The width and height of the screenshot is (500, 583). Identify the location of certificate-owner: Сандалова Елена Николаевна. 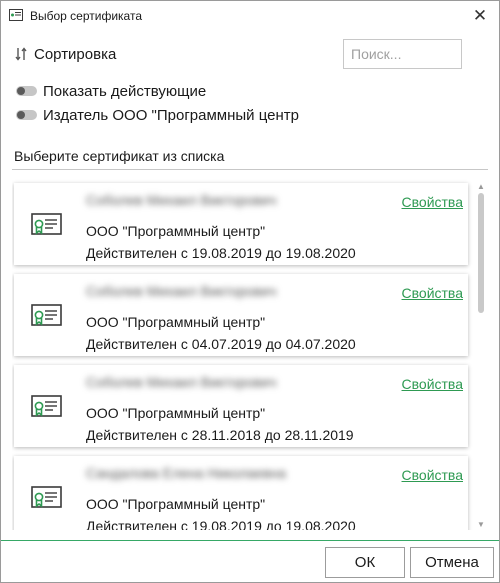
(186, 473).